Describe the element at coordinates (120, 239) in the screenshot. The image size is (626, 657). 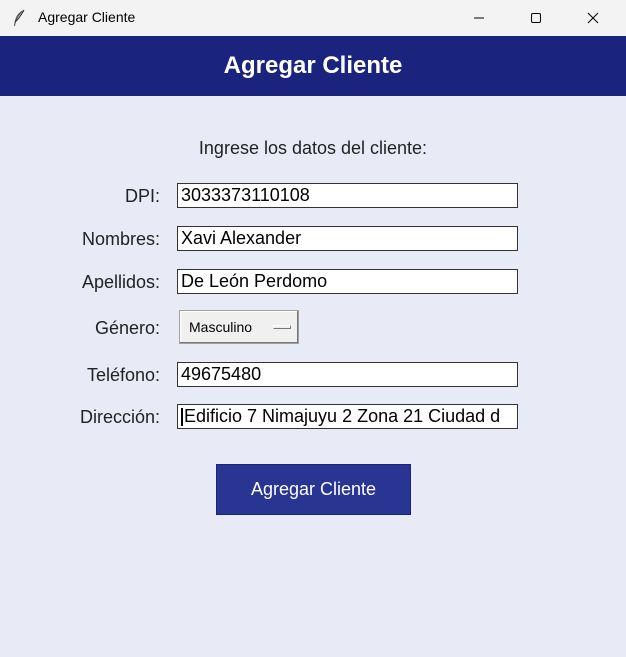
I see `nombres-label: Nombres:` at that location.